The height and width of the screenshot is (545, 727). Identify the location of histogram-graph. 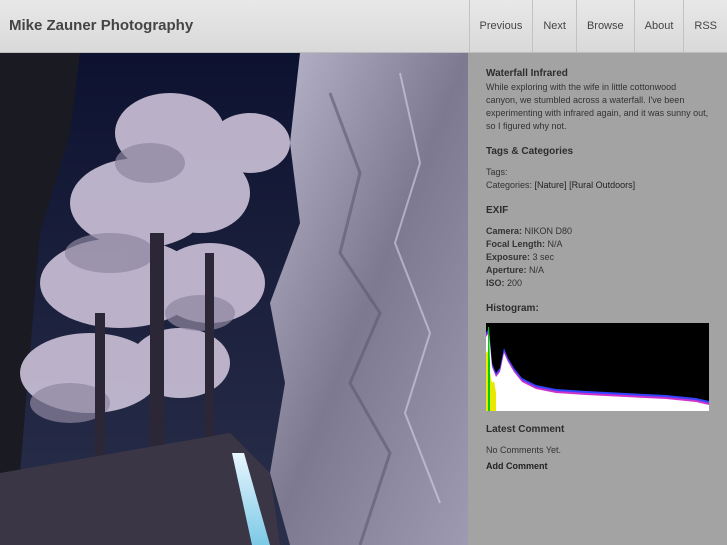
(597, 369).